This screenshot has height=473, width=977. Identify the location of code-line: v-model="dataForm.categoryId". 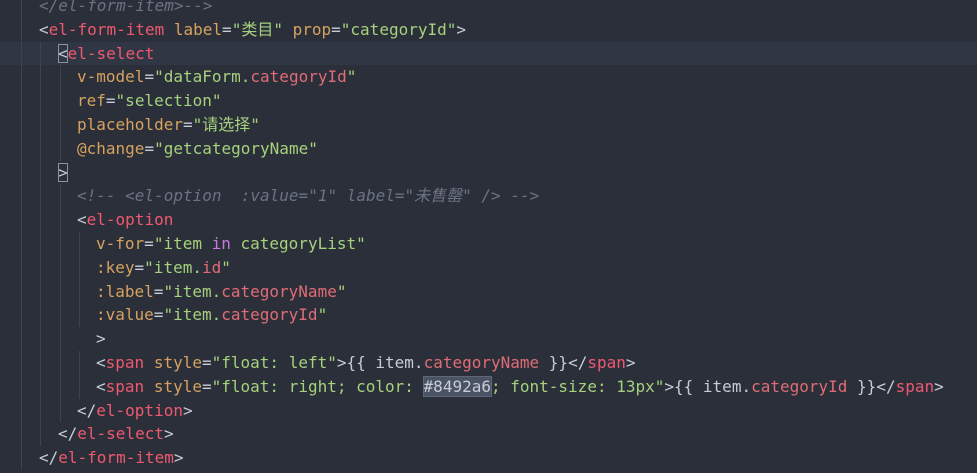
(488, 77).